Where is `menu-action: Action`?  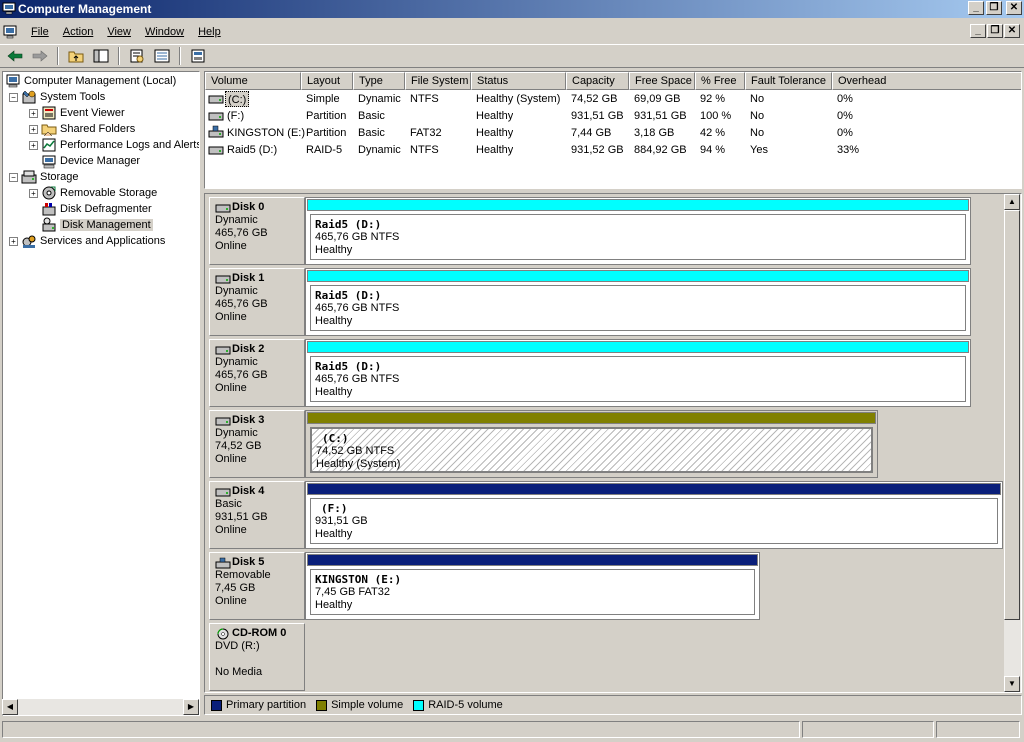 menu-action: Action is located at coordinates (78, 32).